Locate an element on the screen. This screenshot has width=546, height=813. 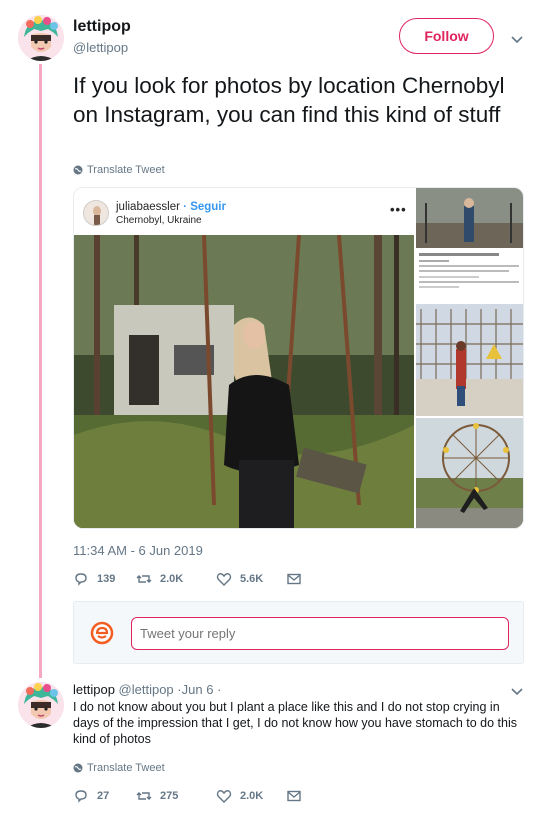
avatar is located at coordinates (41, 38).